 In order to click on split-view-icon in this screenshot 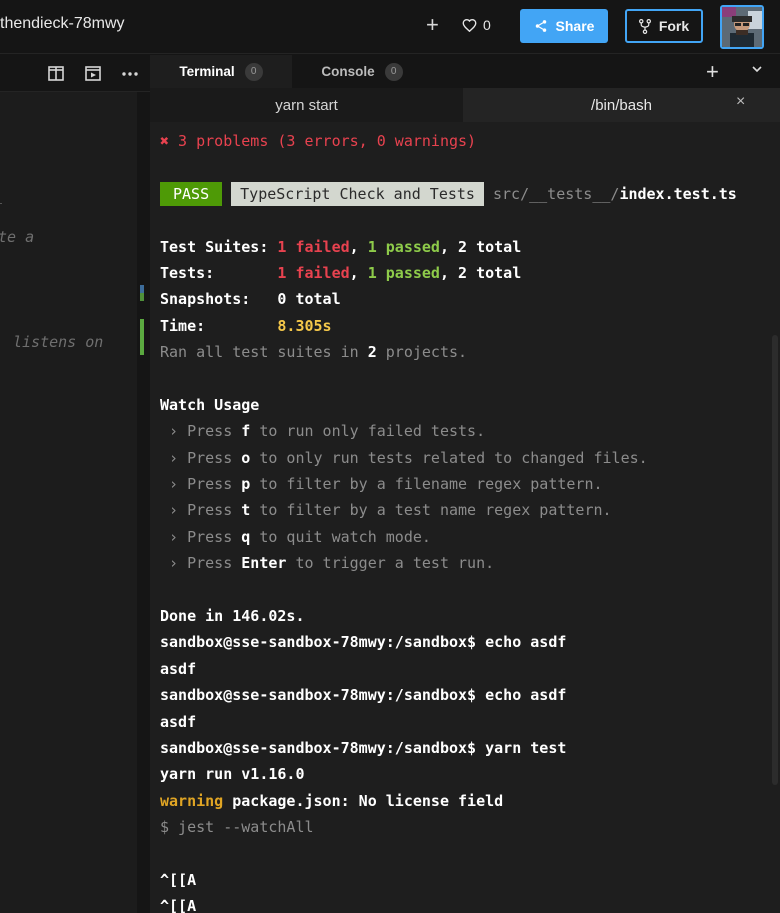, I will do `click(56, 73)`.